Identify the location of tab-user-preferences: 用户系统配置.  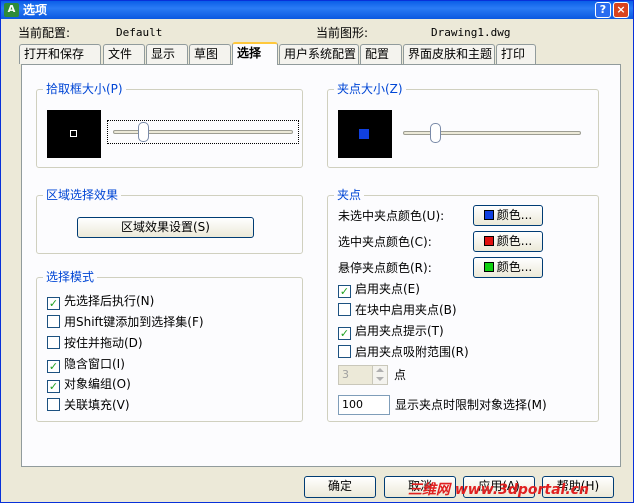
(319, 54).